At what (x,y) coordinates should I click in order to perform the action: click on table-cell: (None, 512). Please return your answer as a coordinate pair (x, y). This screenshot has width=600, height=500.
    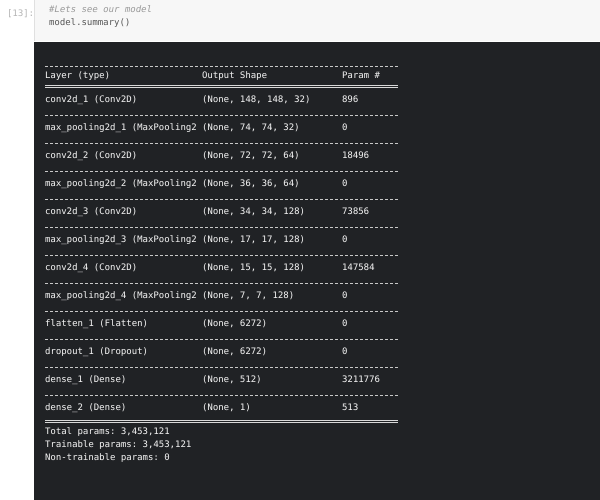
    Looking at the image, I should click on (232, 380).